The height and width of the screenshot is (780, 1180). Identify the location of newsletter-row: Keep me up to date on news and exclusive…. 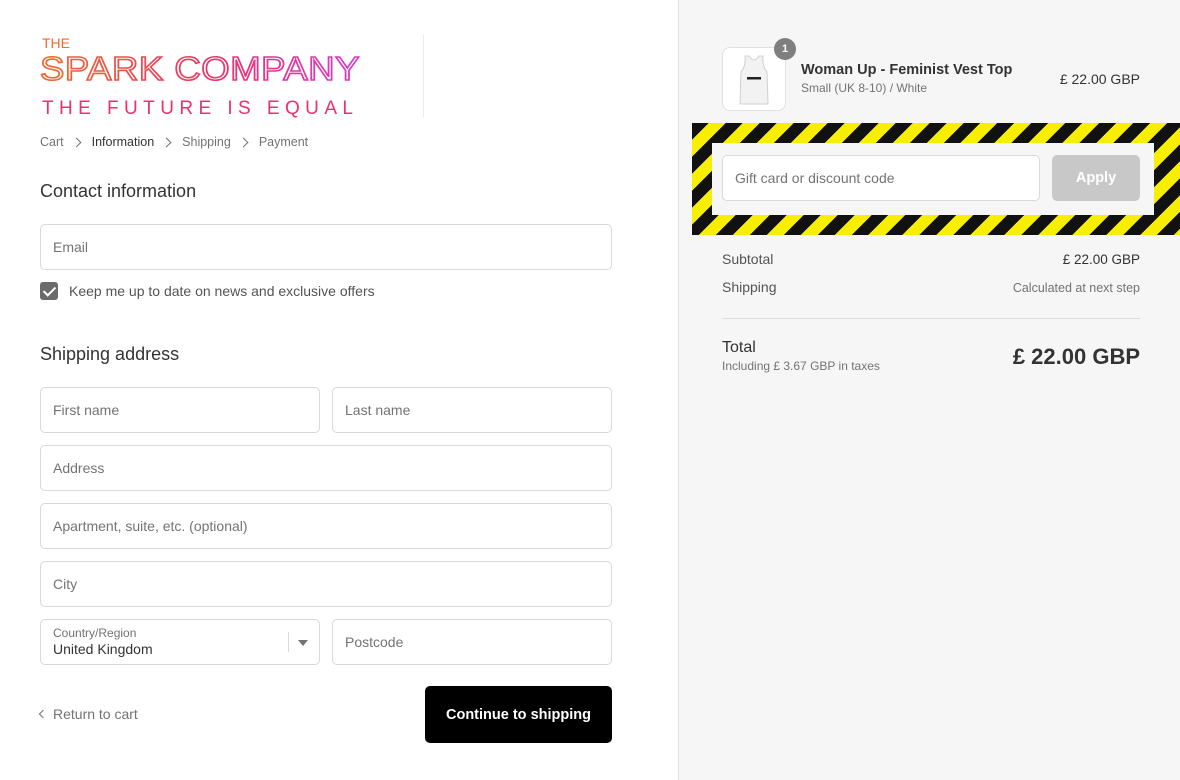
(207, 291).